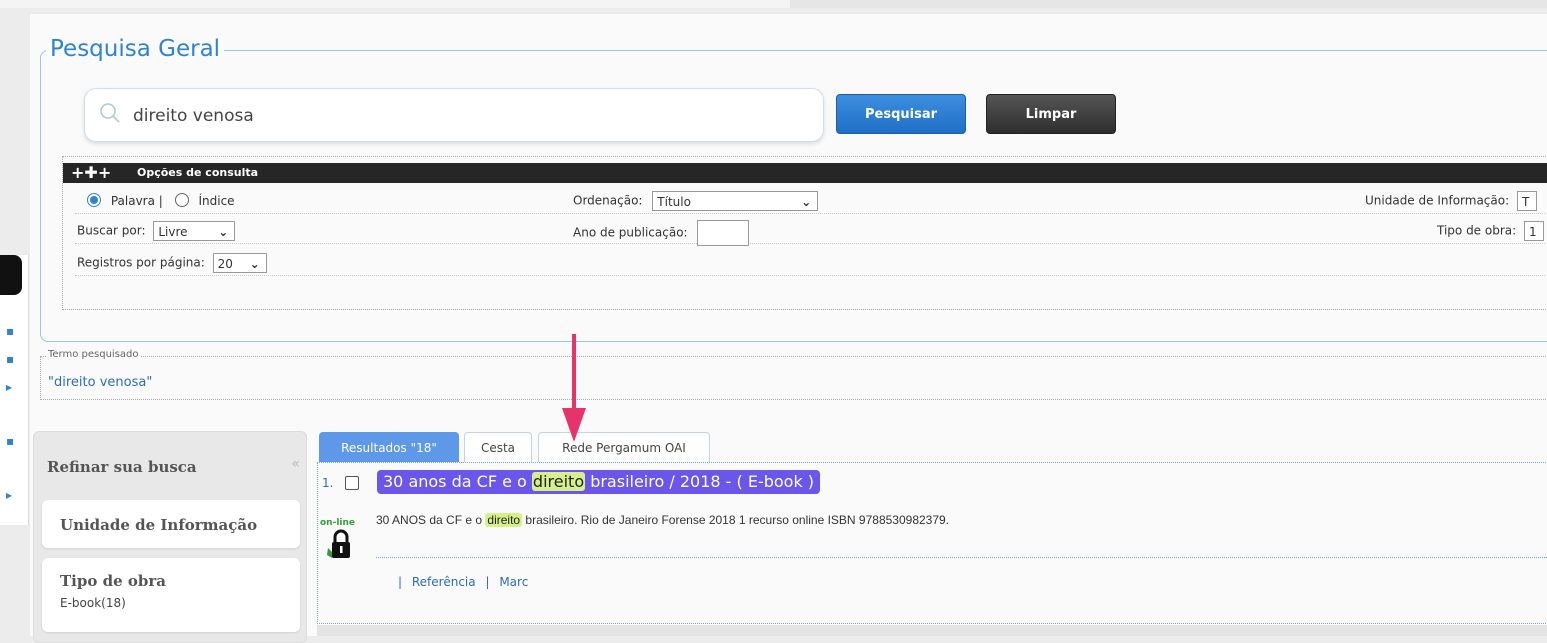 Image resolution: width=1547 pixels, height=643 pixels. I want to click on result-separator, so click(961, 557).